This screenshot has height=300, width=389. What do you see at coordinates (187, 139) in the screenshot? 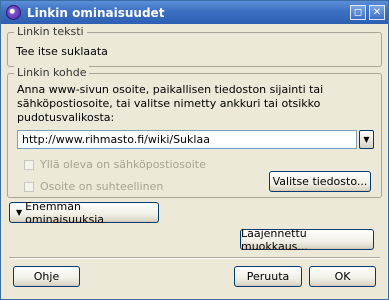
I see `url-input` at bounding box center [187, 139].